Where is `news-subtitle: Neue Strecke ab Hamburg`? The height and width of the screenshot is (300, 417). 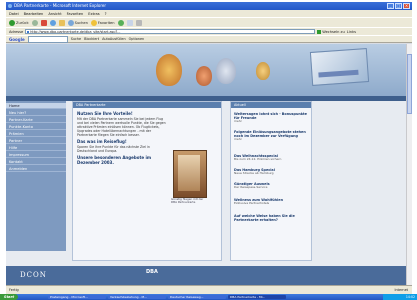 news-subtitle: Neue Strecke ab Hamburg is located at coordinates (254, 173).